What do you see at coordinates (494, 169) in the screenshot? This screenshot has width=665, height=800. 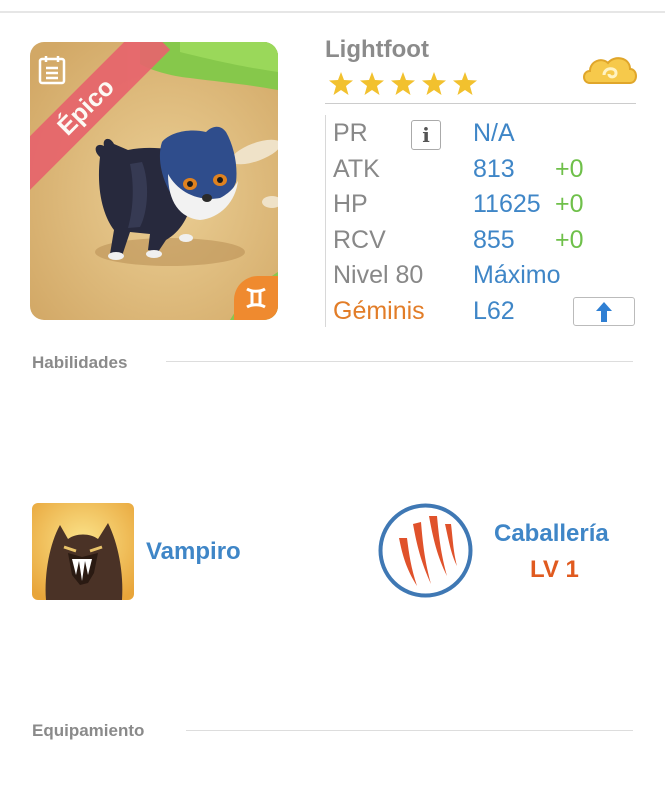 I see `atk-value: 813` at bounding box center [494, 169].